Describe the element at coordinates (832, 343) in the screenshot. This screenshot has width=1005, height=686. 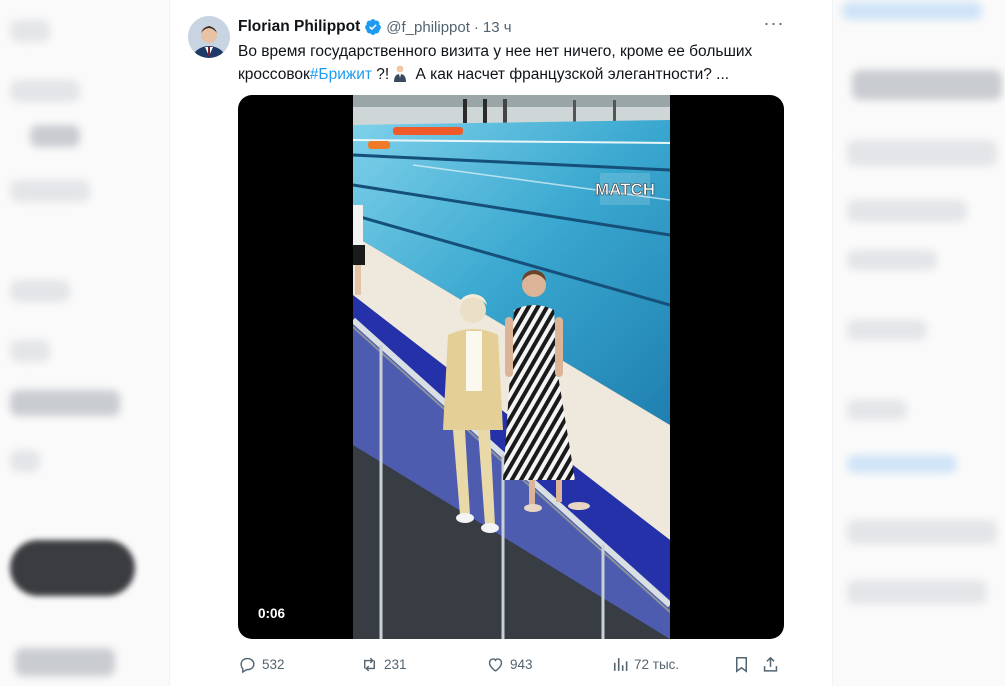
I see `column-divider` at that location.